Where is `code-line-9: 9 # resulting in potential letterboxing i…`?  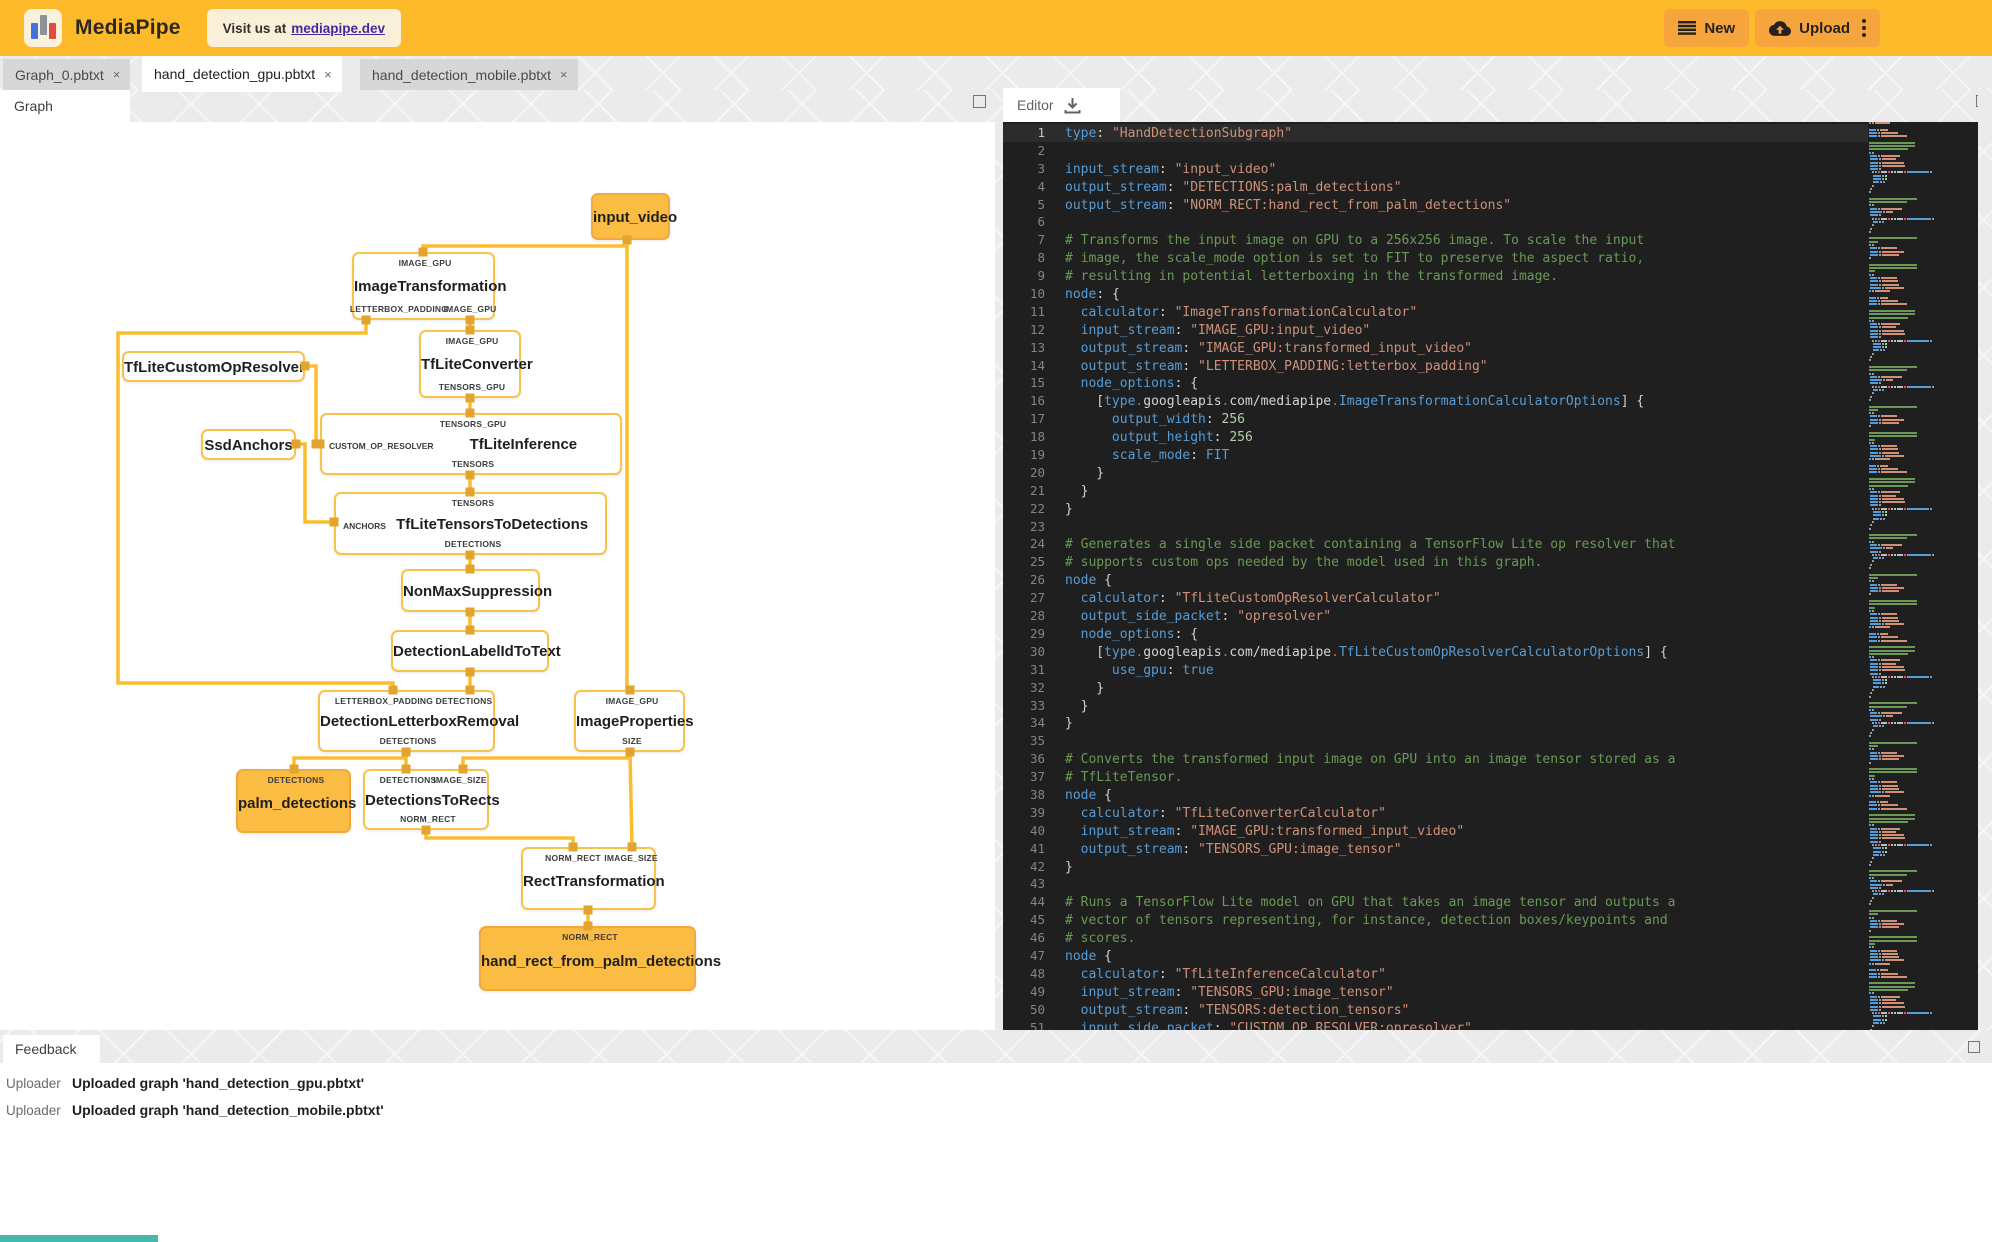
code-line-9: 9 # resulting in potential letterboxing i… is located at coordinates (1435, 276).